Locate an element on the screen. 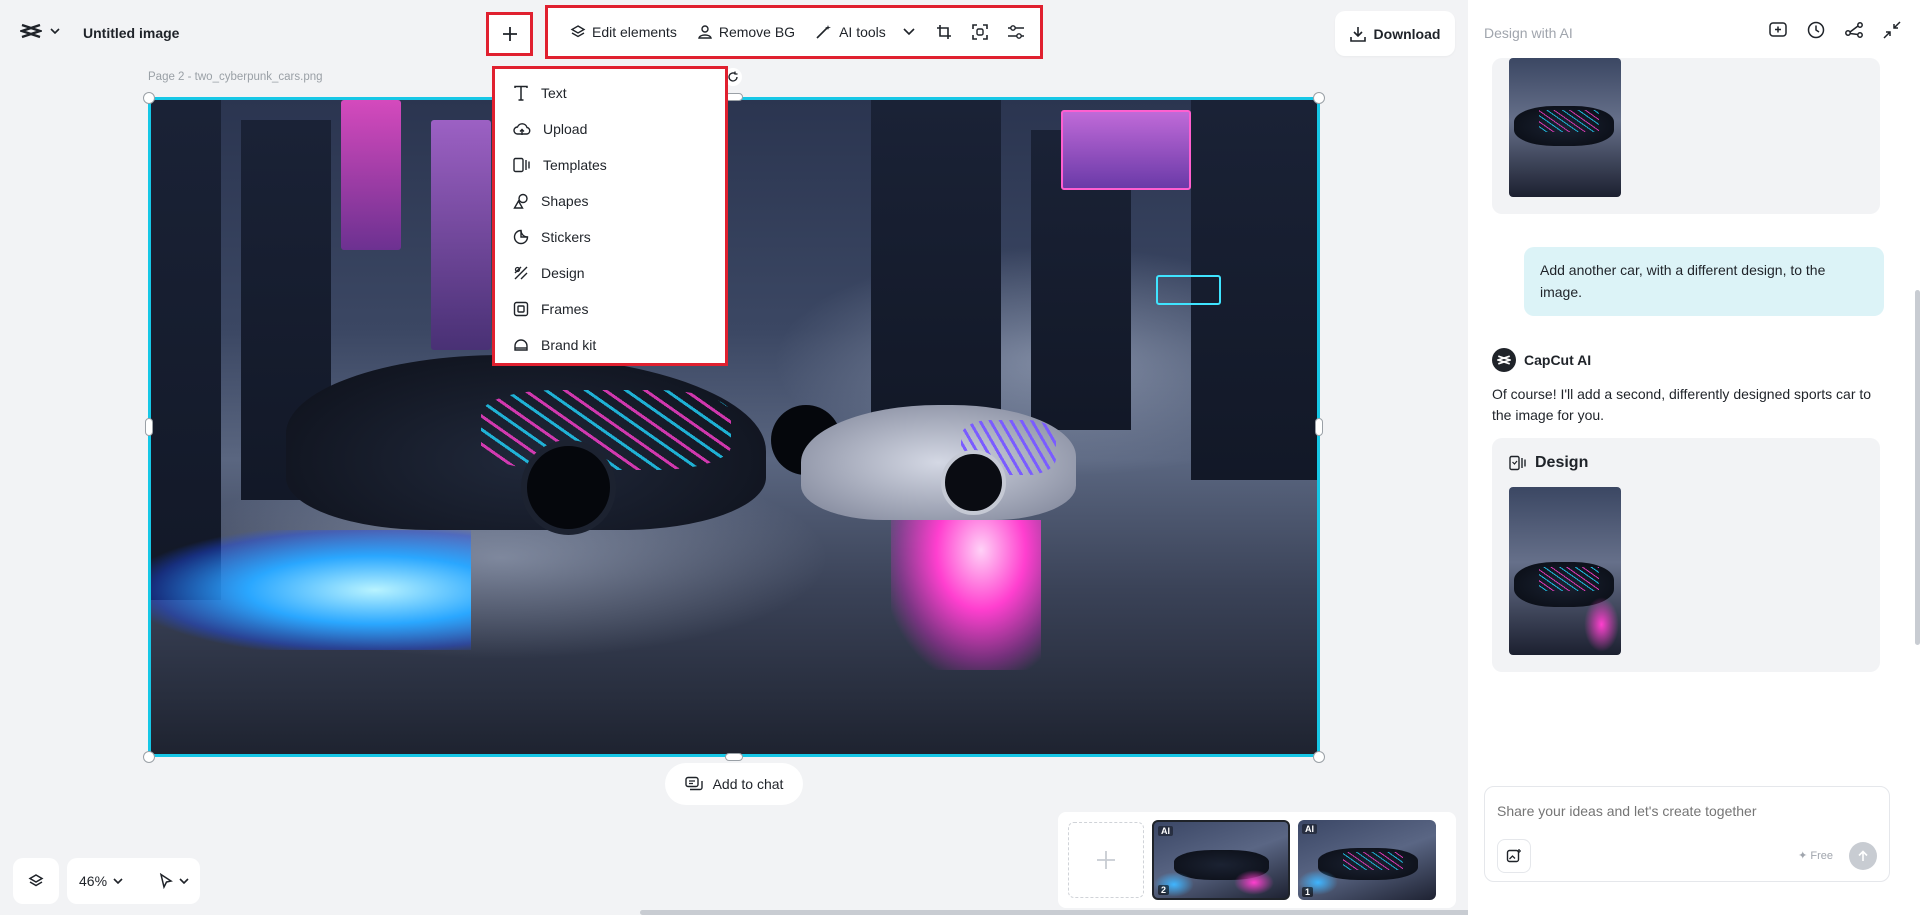  focus-button is located at coordinates (980, 32).